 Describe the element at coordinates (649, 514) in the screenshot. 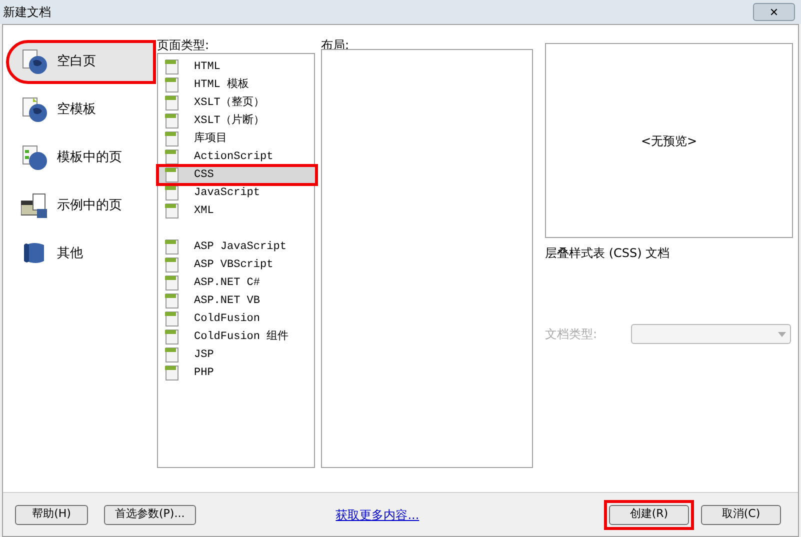

I see `dialog-button: 创建(R)` at that location.